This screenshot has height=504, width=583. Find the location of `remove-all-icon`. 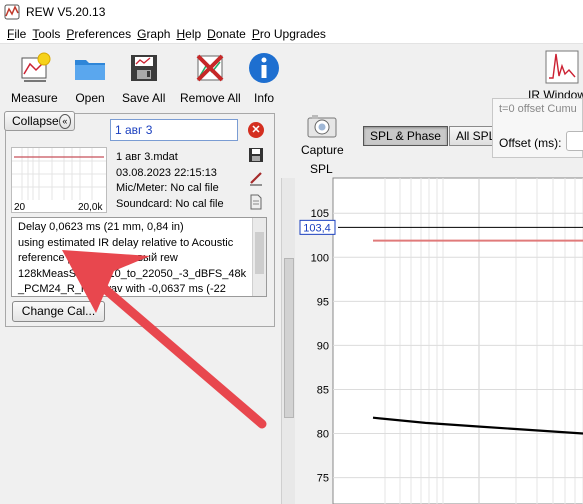

remove-all-icon is located at coordinates (210, 68).